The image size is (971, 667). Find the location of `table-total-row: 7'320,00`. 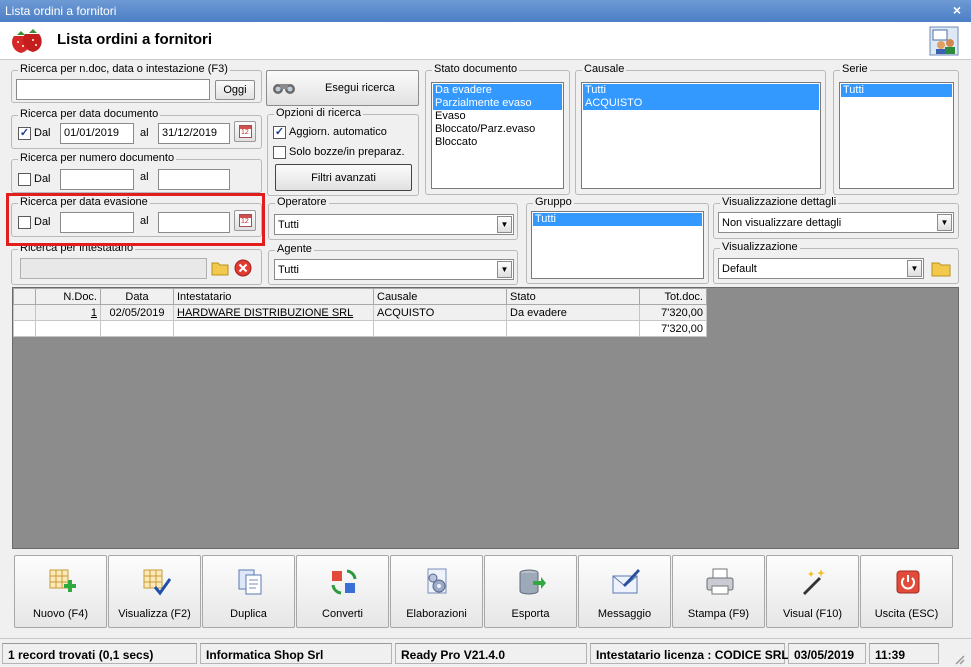

table-total-row: 7'320,00 is located at coordinates (360, 328).